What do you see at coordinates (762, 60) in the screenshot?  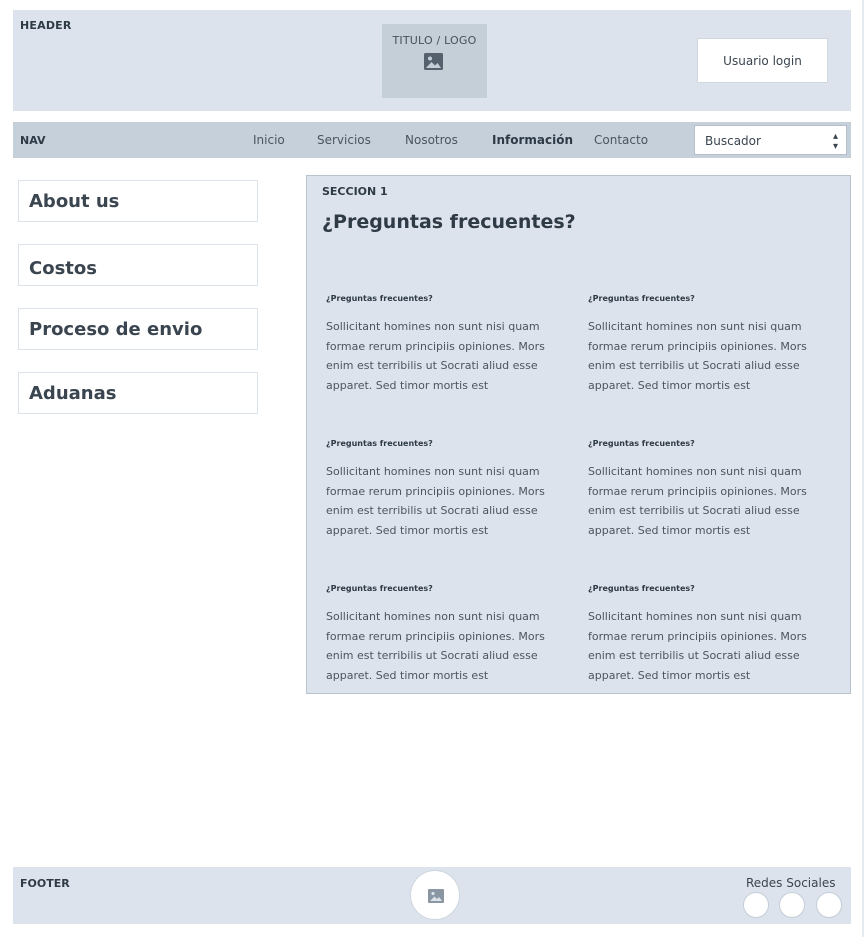 I see `user-login-button: Usuario login` at bounding box center [762, 60].